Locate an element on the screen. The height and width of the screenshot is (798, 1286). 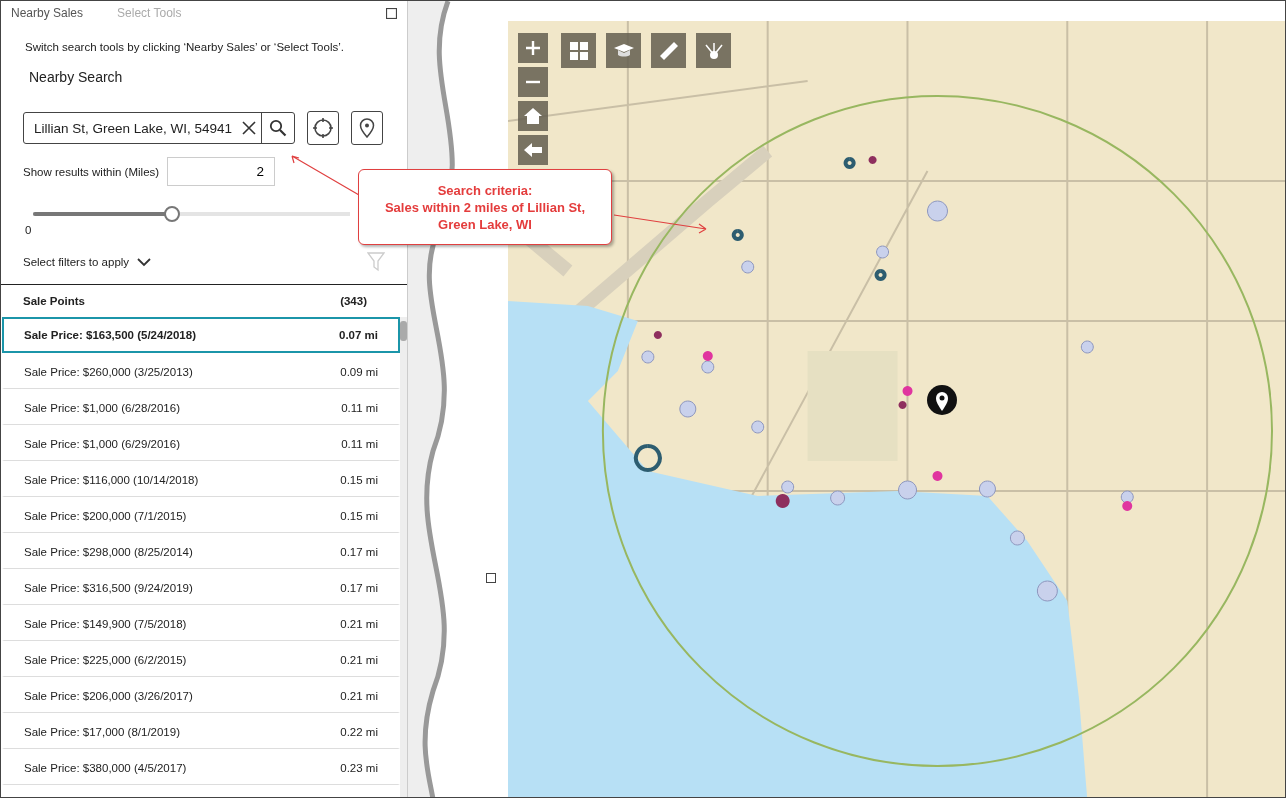
sale-price-text: Sale Price: $206,000 (3/26/2017) is located at coordinates (108, 695).